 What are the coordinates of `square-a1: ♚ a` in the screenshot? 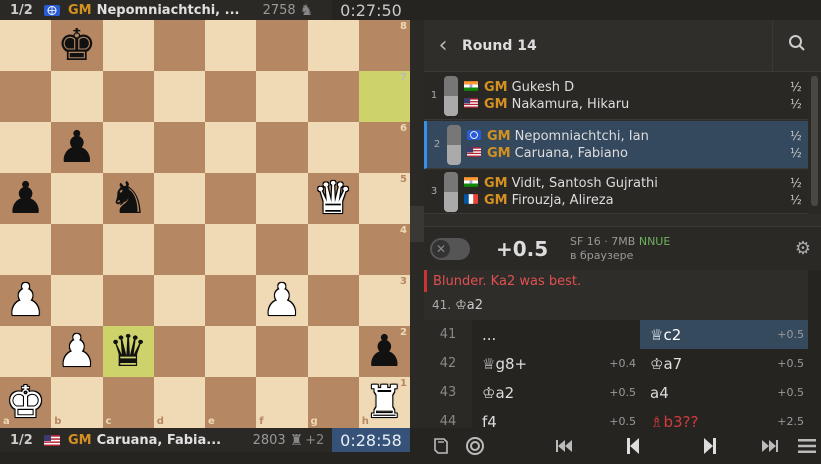 It's located at (26, 402).